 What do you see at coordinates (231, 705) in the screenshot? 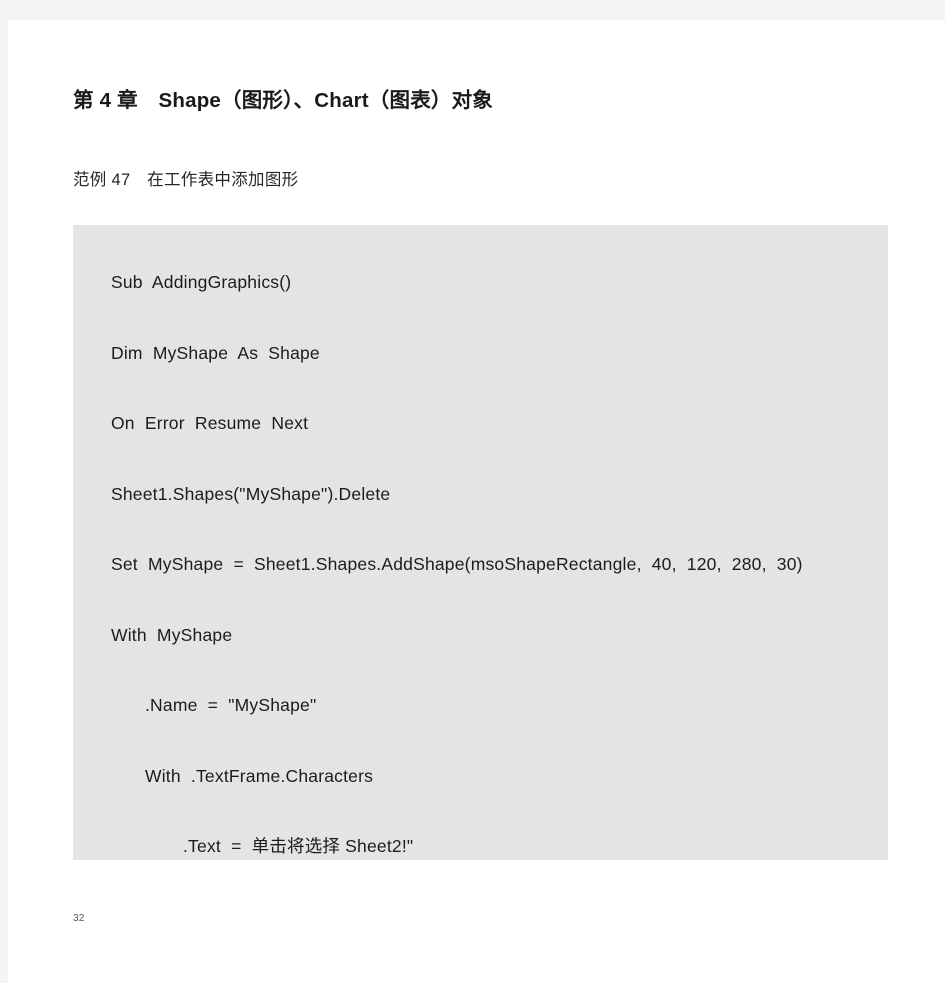
I see `code-line: .Name = "MyShape"` at bounding box center [231, 705].